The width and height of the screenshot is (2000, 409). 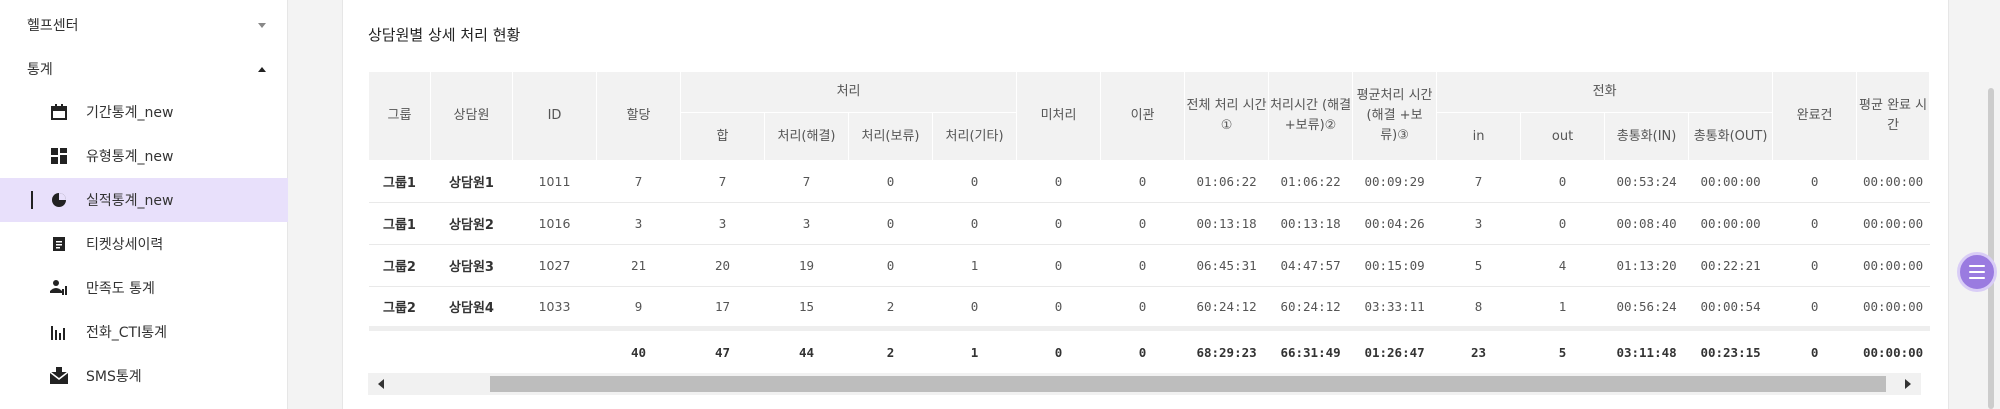 I want to click on sum-other: 1, so click(x=974, y=350).